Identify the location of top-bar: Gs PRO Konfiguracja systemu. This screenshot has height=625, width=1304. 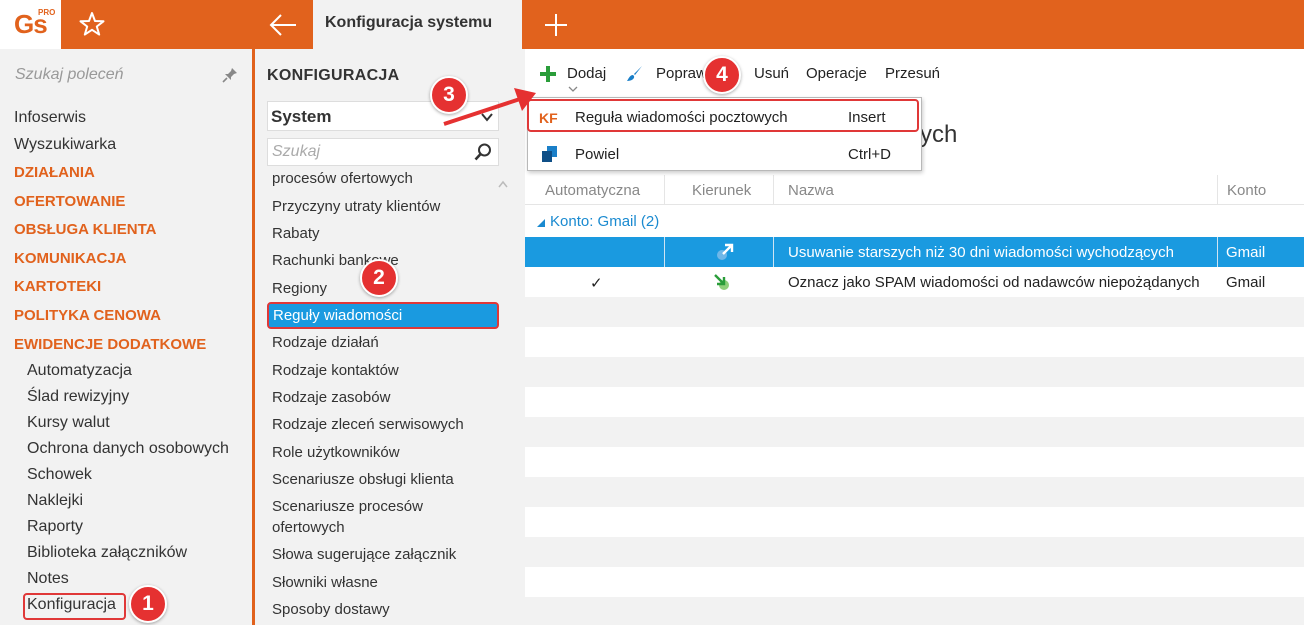
(652, 24).